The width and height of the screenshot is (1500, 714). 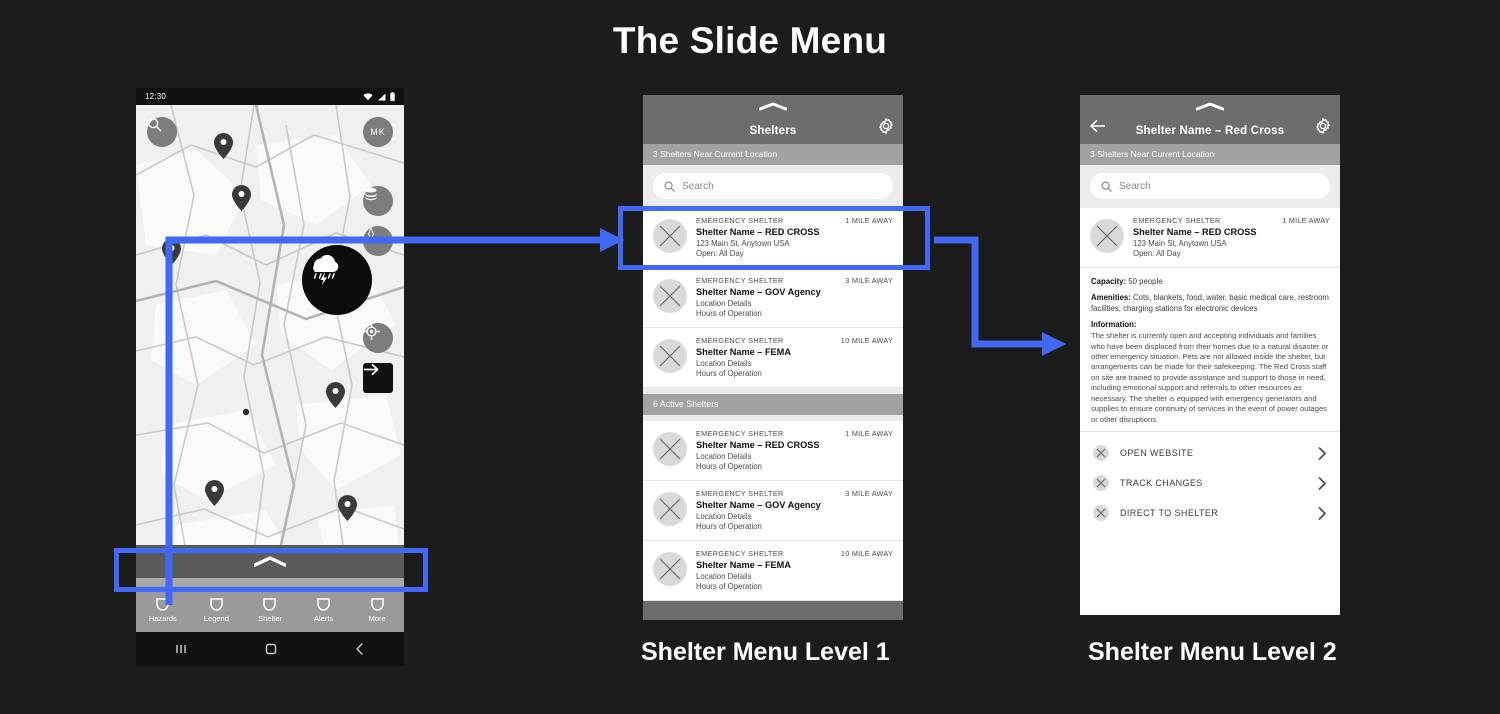 I want to click on action-label: OPEN WEBSITE, so click(x=1157, y=453).